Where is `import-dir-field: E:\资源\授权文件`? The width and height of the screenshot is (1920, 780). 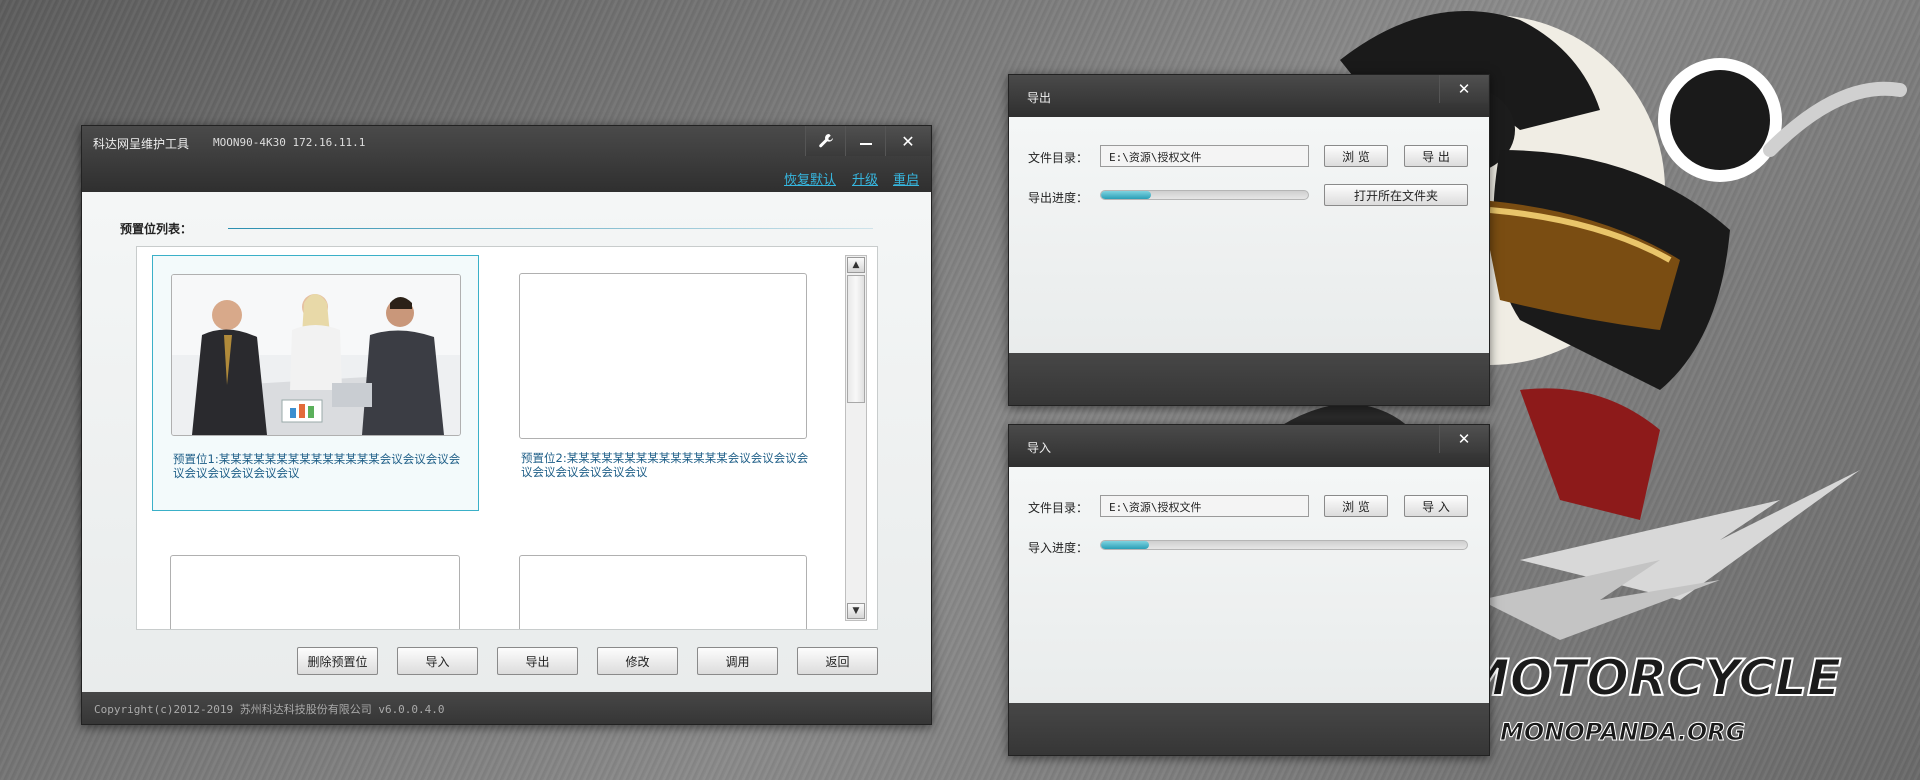
import-dir-field: E:\资源\授权文件 is located at coordinates (1204, 506).